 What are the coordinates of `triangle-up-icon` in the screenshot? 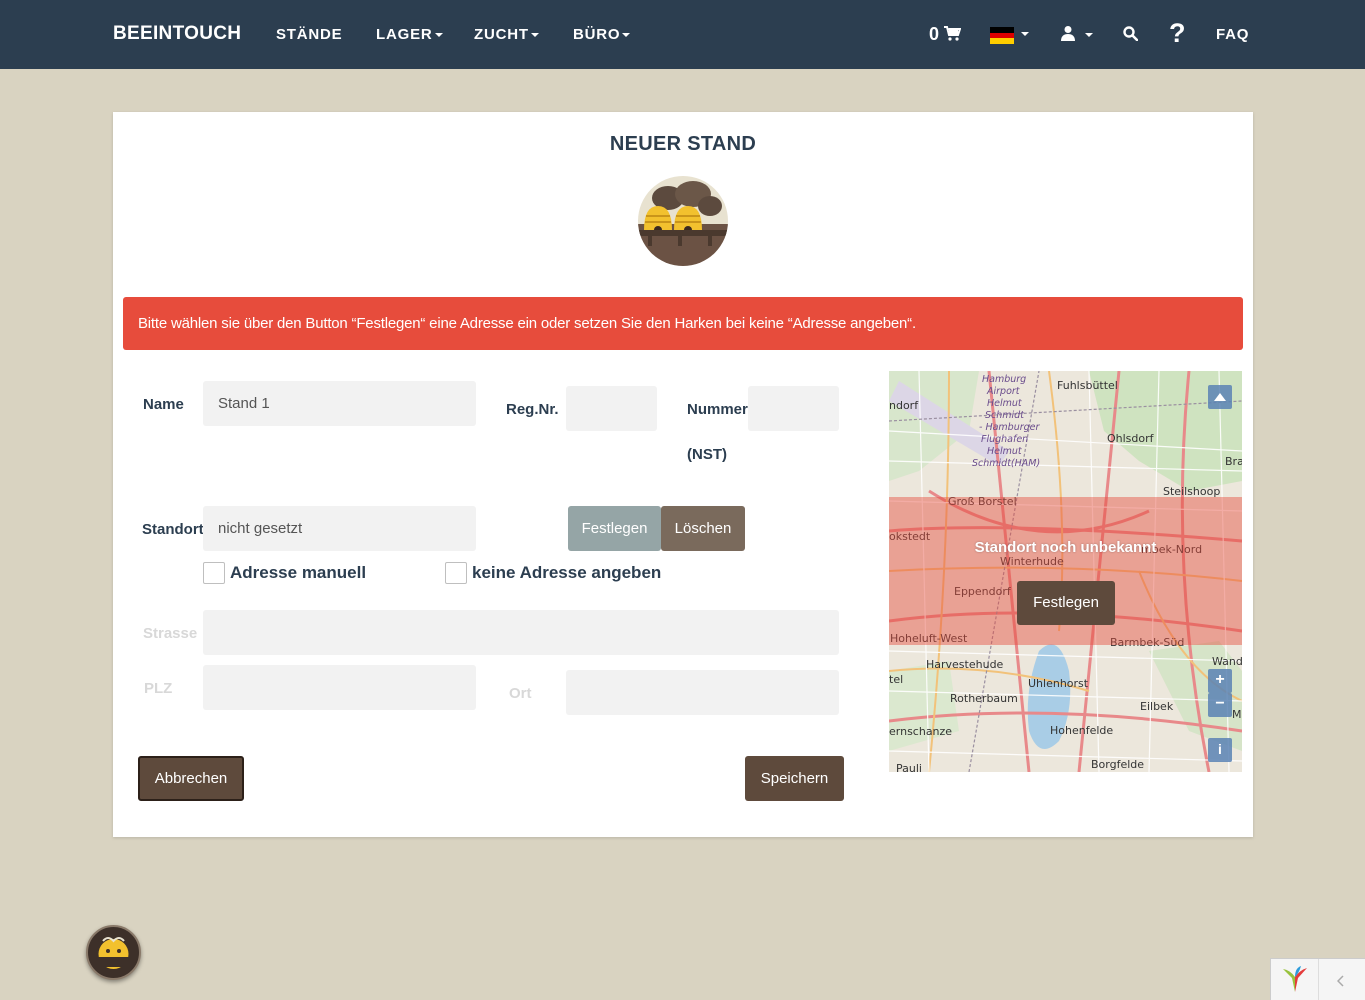 It's located at (1220, 397).